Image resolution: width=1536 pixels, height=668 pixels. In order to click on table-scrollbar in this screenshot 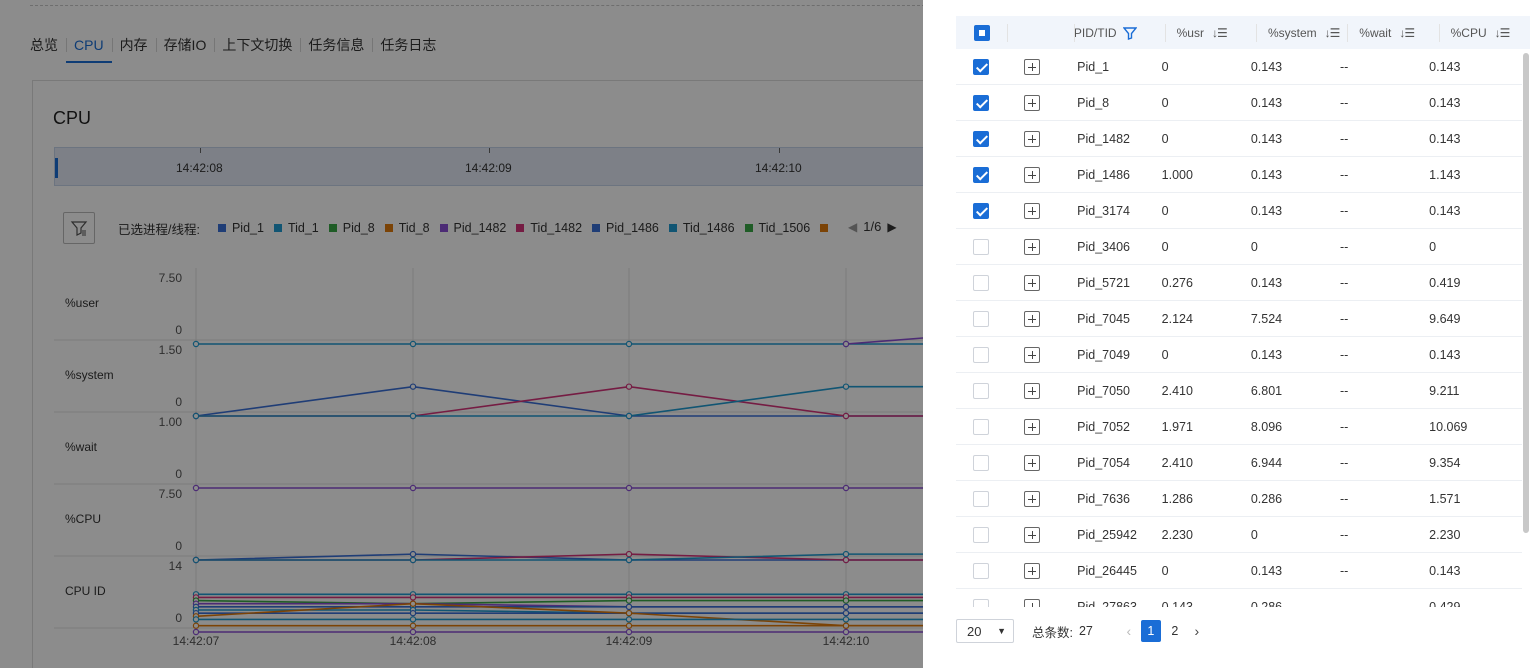, I will do `click(1526, 328)`.